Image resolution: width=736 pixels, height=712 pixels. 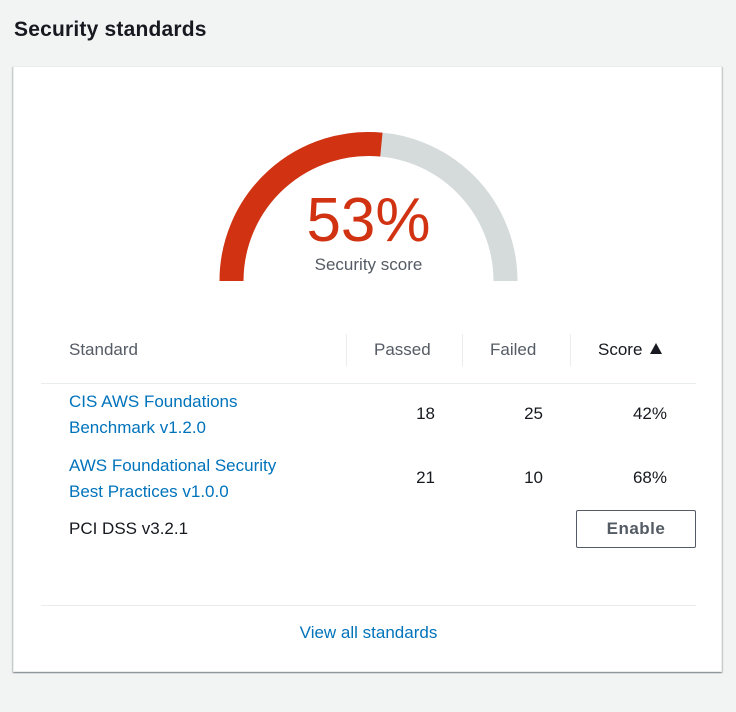 What do you see at coordinates (533, 413) in the screenshot?
I see `failed-count: 25` at bounding box center [533, 413].